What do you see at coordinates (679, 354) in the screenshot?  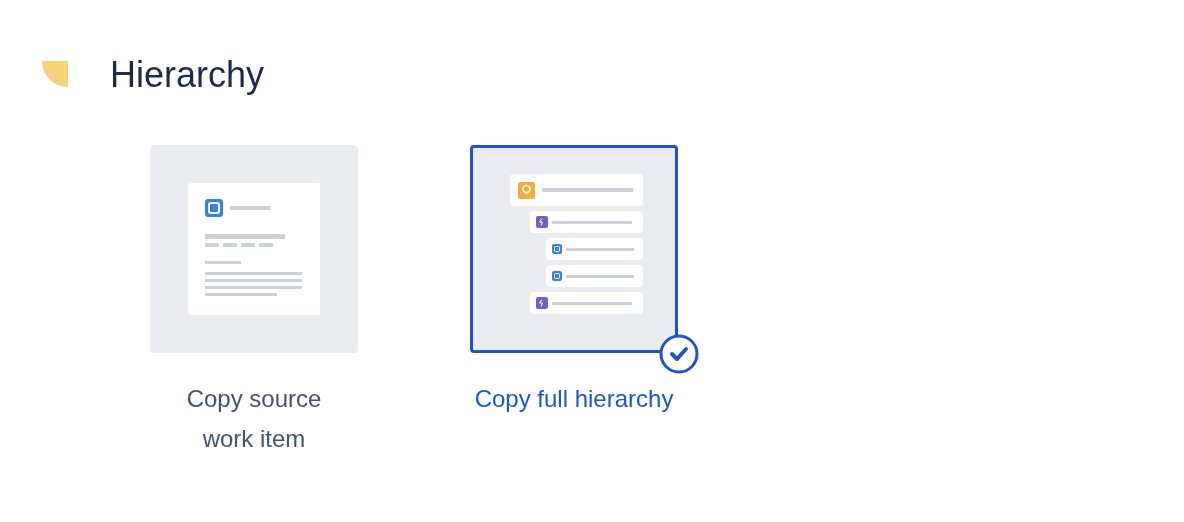 I see `check-icon` at bounding box center [679, 354].